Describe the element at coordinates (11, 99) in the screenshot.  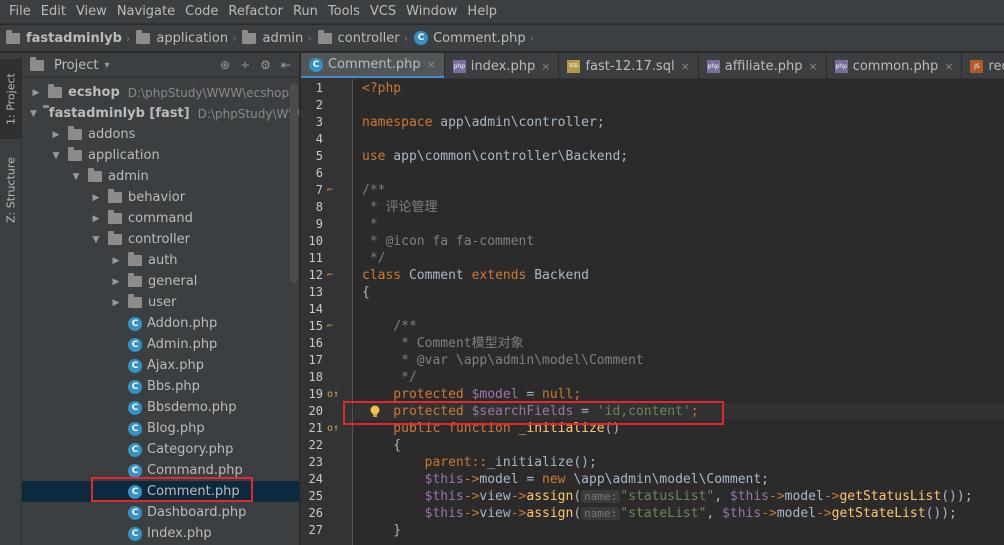
I see `tab-project-tool: 1: Project` at that location.